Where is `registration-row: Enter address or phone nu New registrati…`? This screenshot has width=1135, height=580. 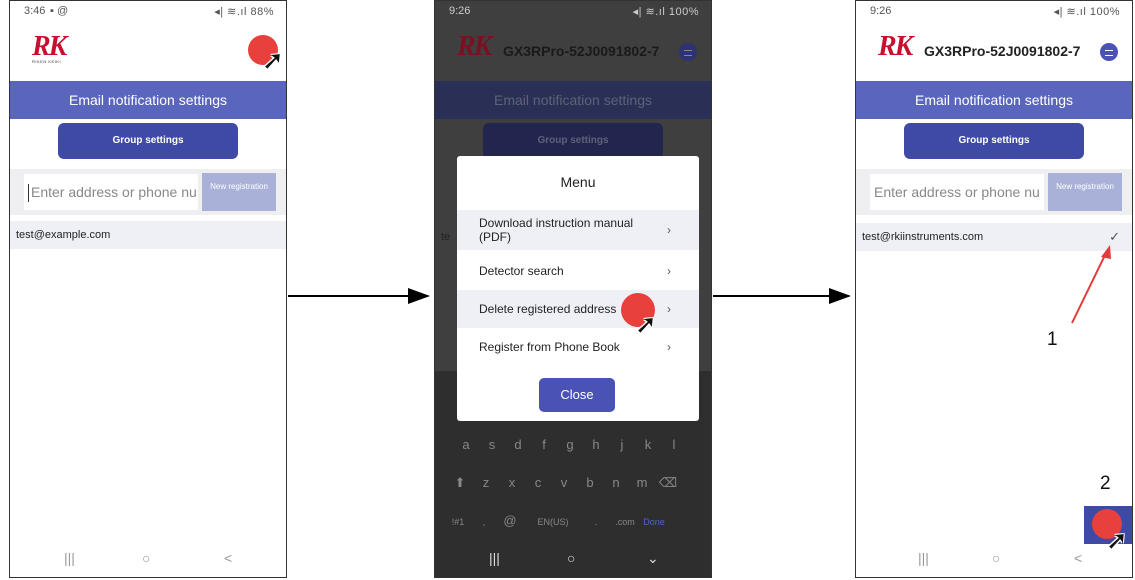
registration-row: Enter address or phone nu New registrati… is located at coordinates (148, 192).